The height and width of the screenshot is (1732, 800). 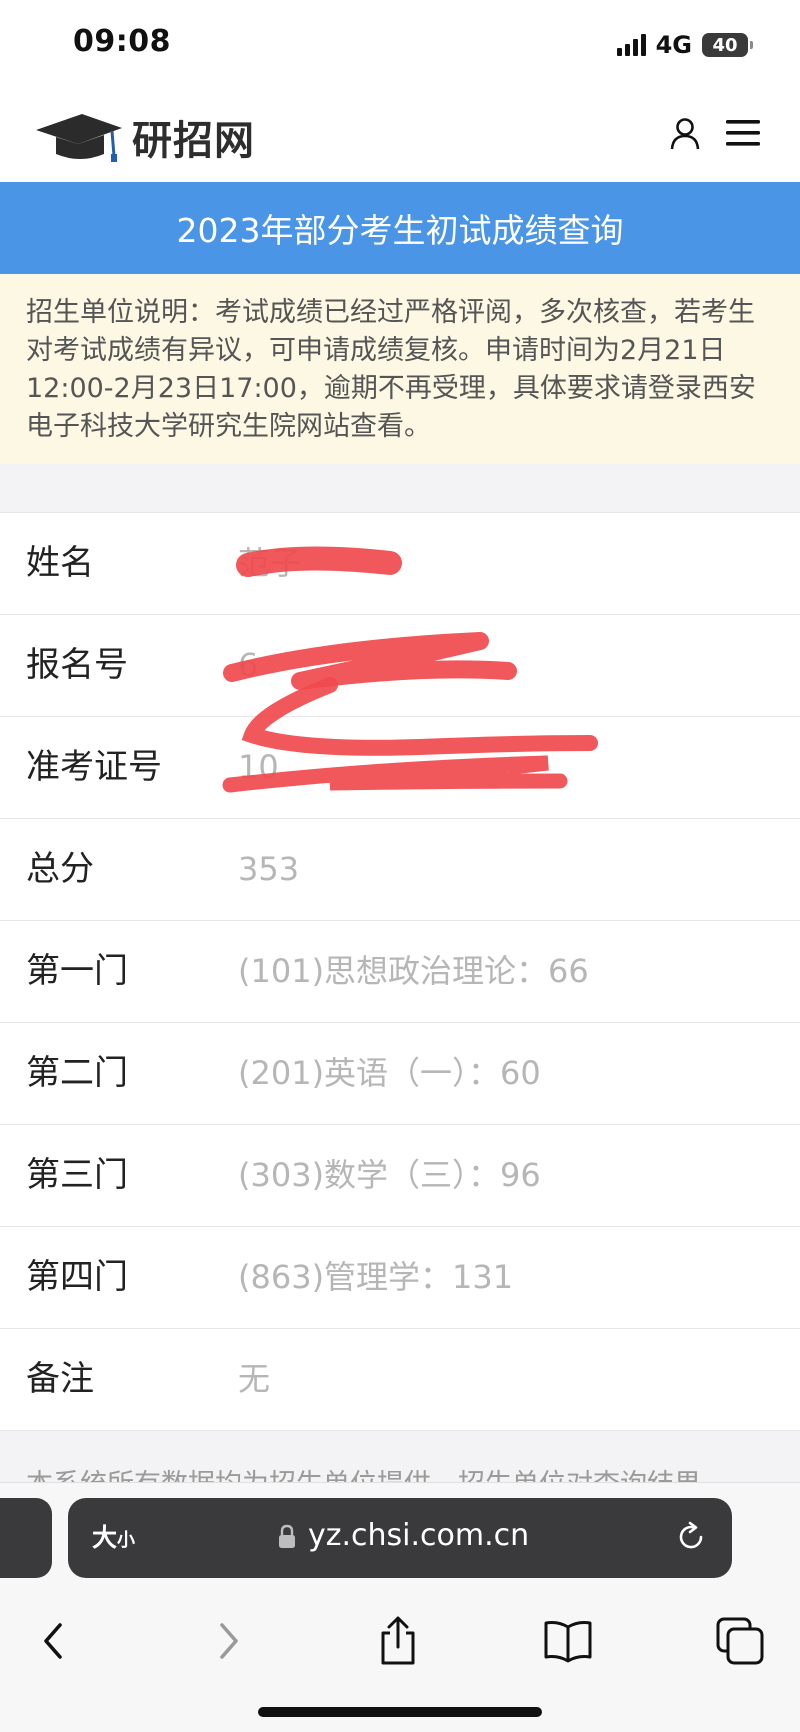 What do you see at coordinates (126, 1540) in the screenshot?
I see `text-size-small-label: 小` at bounding box center [126, 1540].